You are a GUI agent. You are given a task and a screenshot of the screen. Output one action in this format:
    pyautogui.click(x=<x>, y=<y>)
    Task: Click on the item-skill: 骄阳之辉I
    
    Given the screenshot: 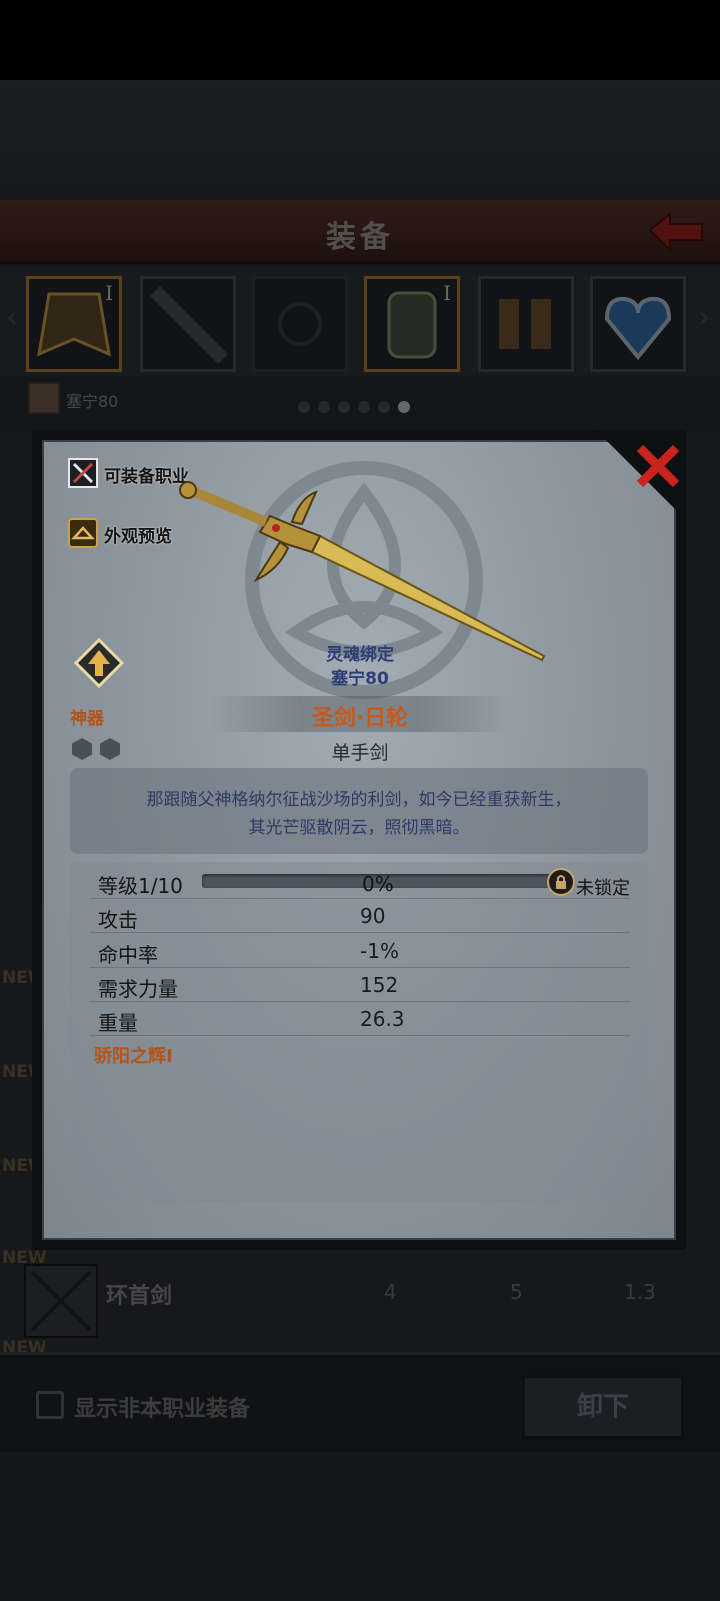 What is the action you would take?
    pyautogui.click(x=133, y=1056)
    